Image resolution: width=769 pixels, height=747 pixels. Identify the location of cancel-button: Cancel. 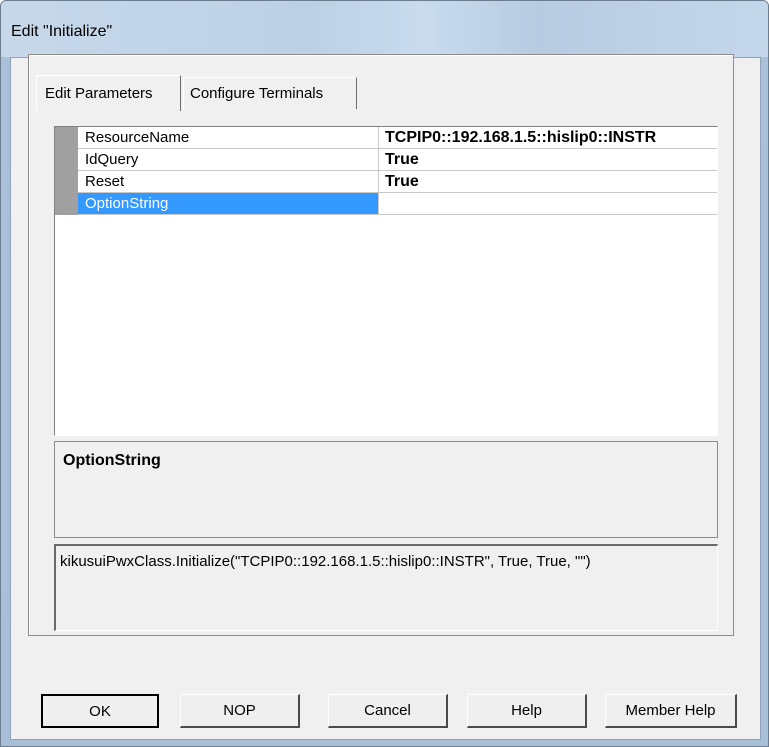
(388, 711).